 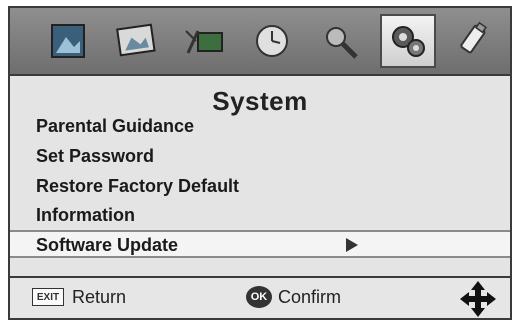 I want to click on menu-item-restore-factory-default: Restore Factory Default, so click(x=137, y=186).